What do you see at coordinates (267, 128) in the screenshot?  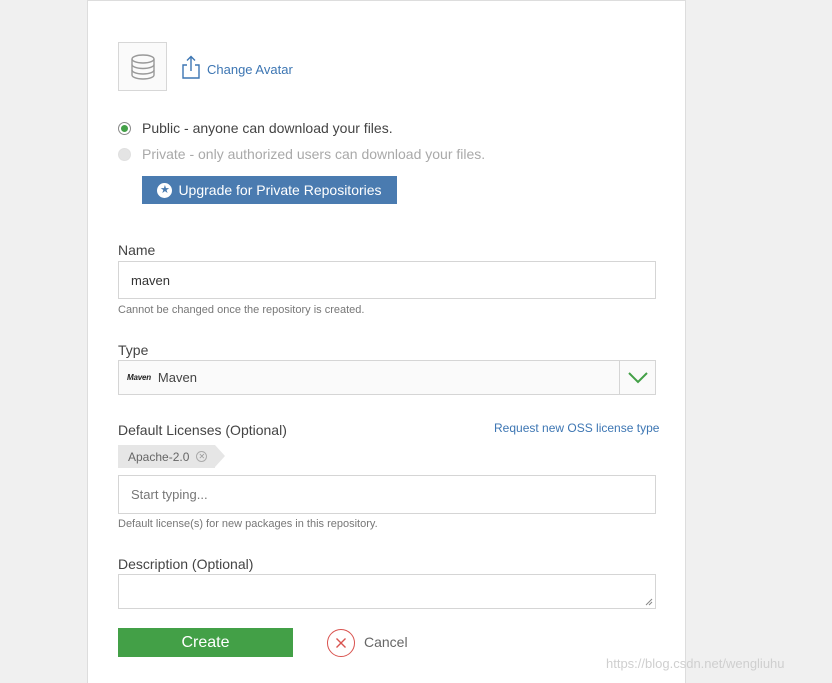 I see `public-radio-label: Public - anyone can download your files.` at bounding box center [267, 128].